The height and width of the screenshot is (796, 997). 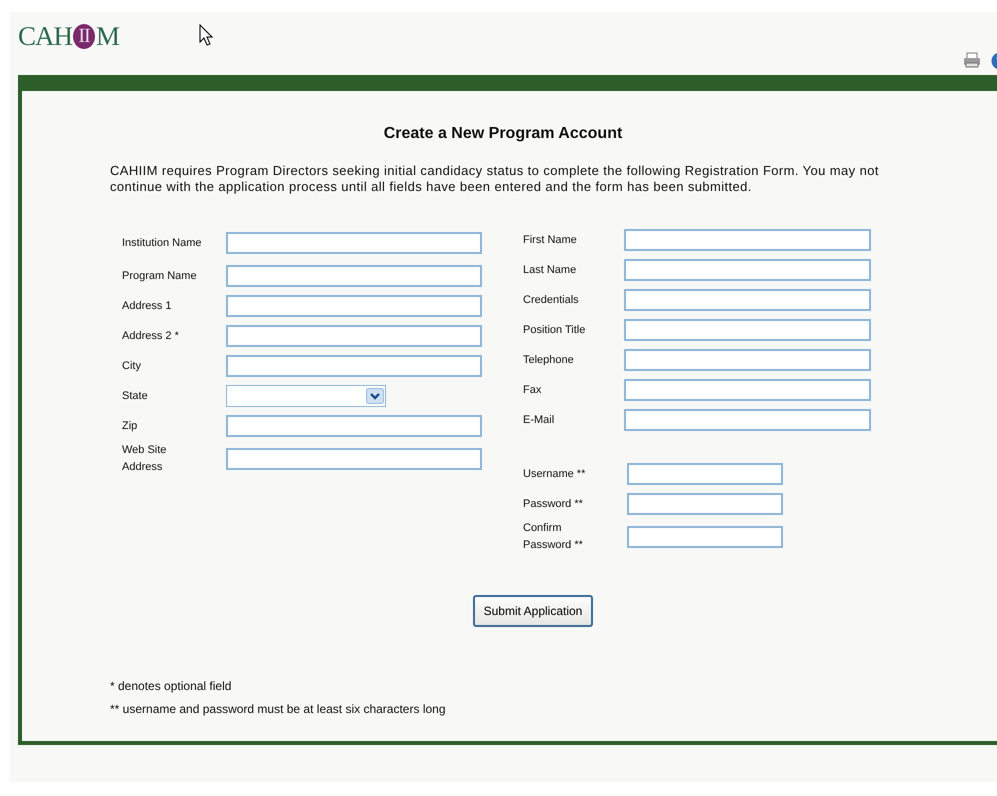 I want to click on field-label: Credentials, so click(x=551, y=300).